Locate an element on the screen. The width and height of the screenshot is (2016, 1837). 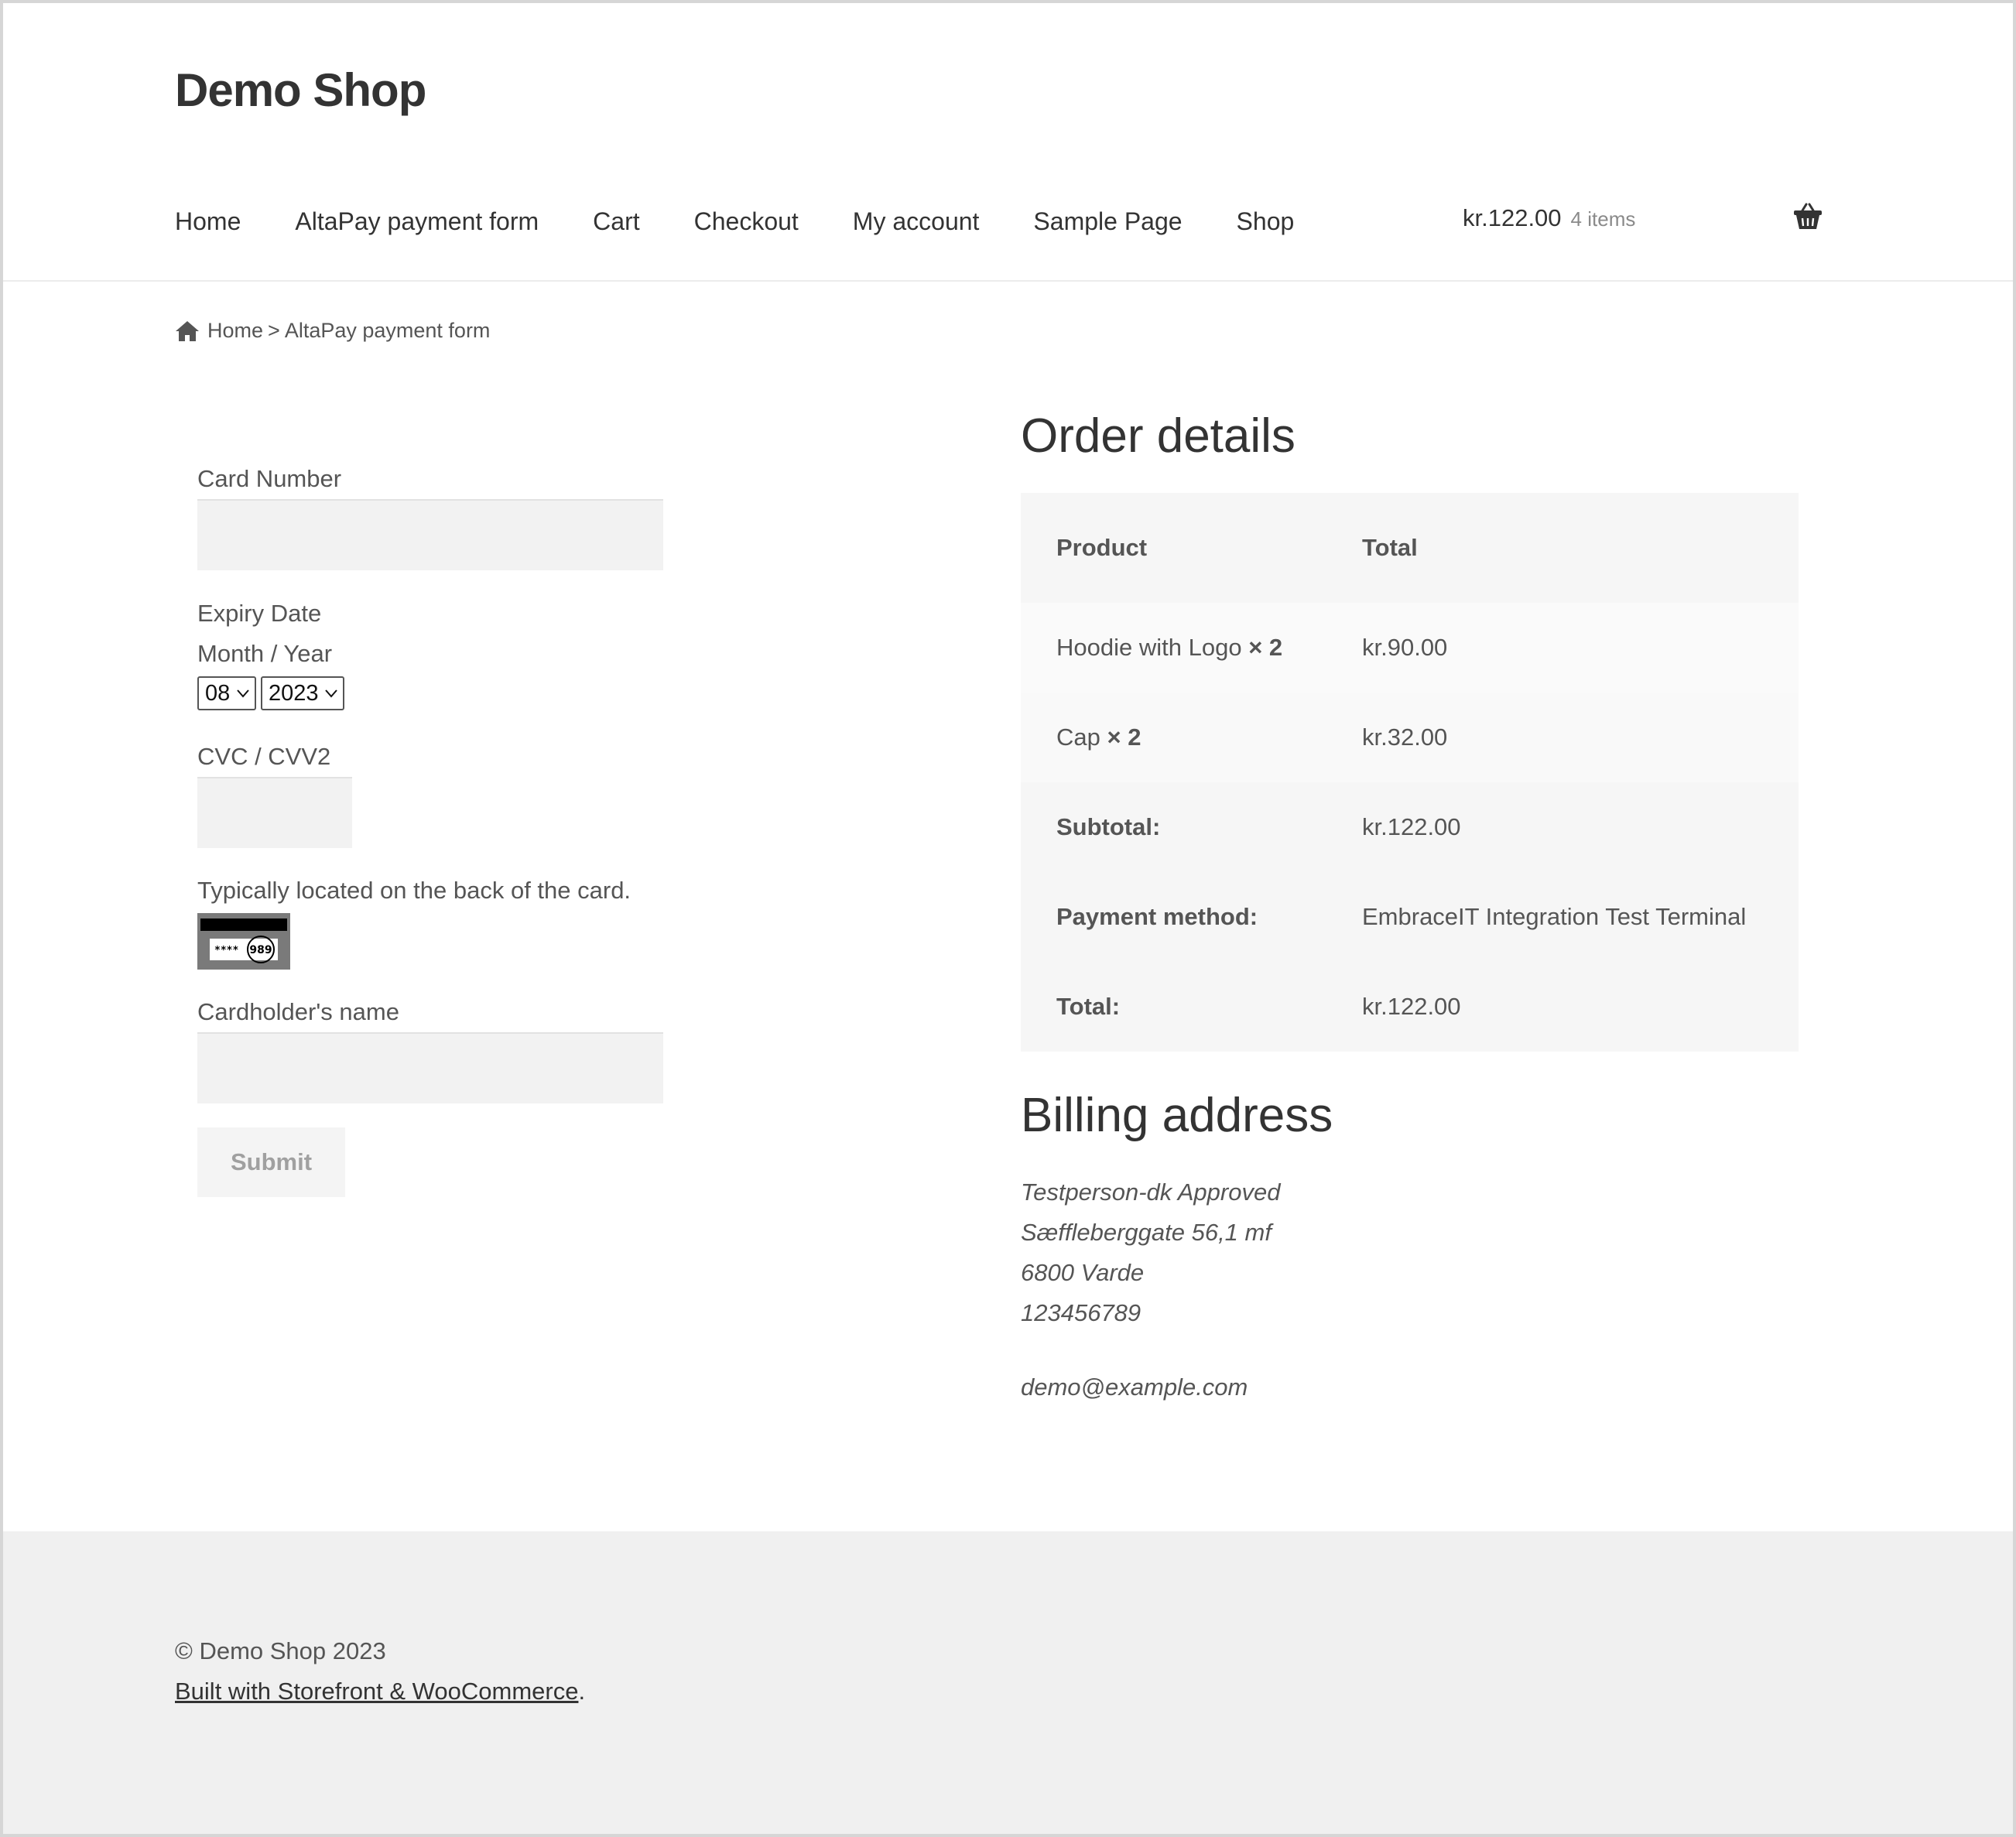
breadcrumb: Home > AltaPay payment form is located at coordinates (332, 331).